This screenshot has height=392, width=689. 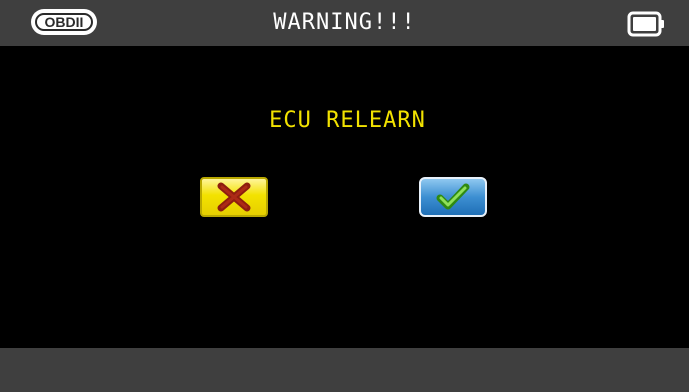 What do you see at coordinates (344, 370) in the screenshot?
I see `bottom-bar` at bounding box center [344, 370].